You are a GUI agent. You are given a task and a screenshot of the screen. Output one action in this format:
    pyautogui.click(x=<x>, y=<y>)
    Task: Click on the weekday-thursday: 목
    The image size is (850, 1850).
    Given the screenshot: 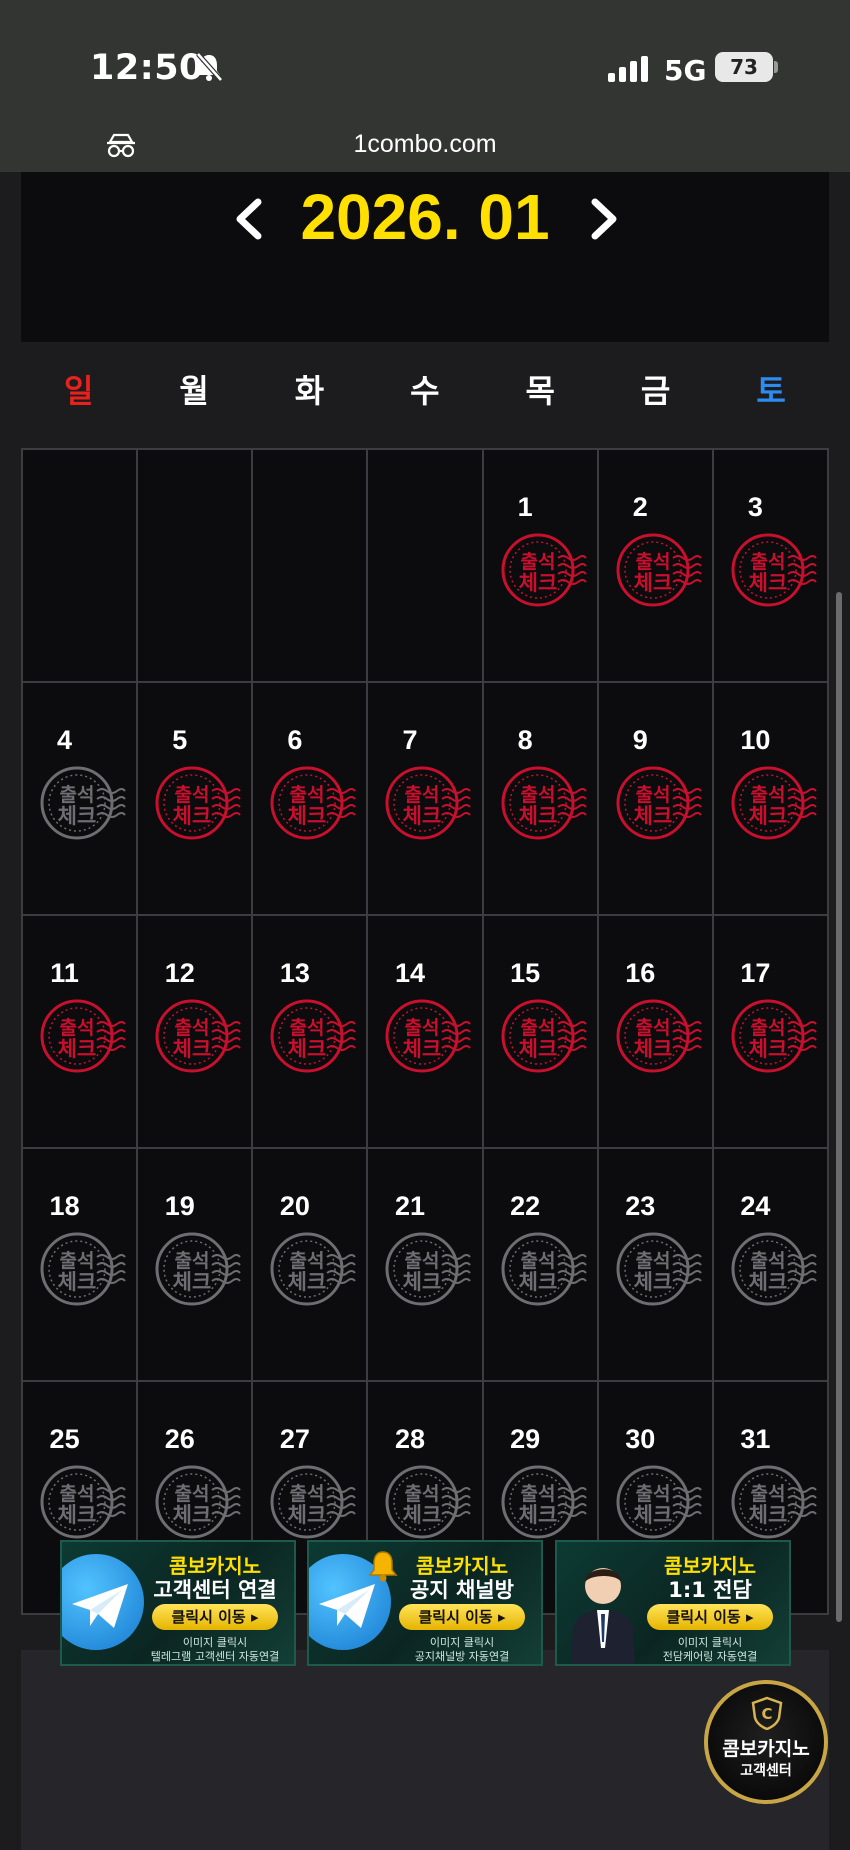 What is the action you would take?
    pyautogui.click(x=540, y=391)
    